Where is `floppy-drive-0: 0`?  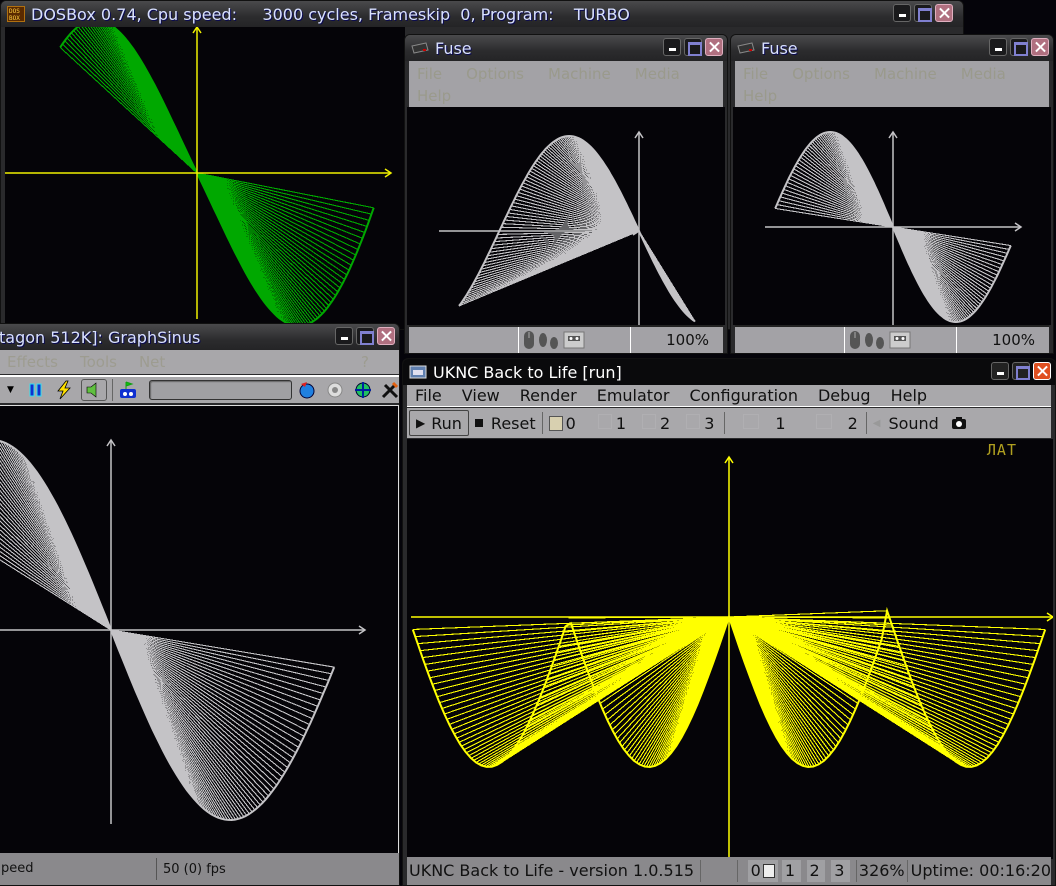 floppy-drive-0: 0 is located at coordinates (562, 423).